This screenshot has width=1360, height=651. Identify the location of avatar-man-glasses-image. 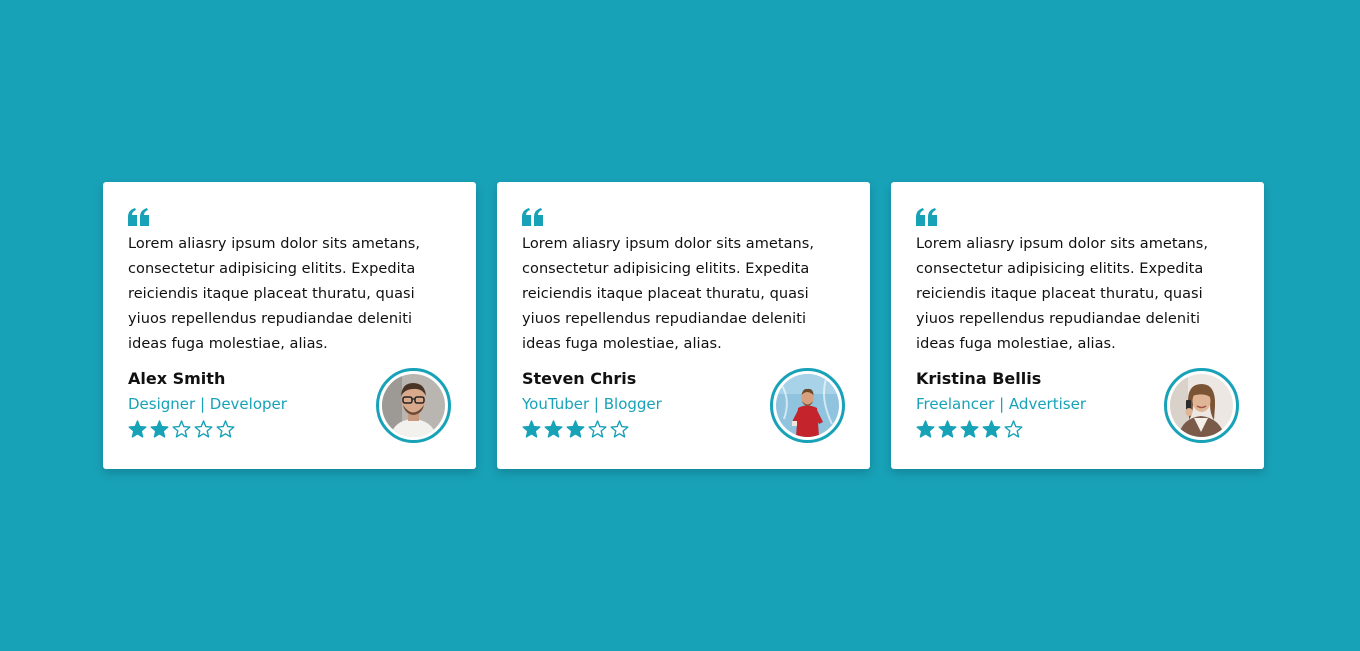
(413, 405).